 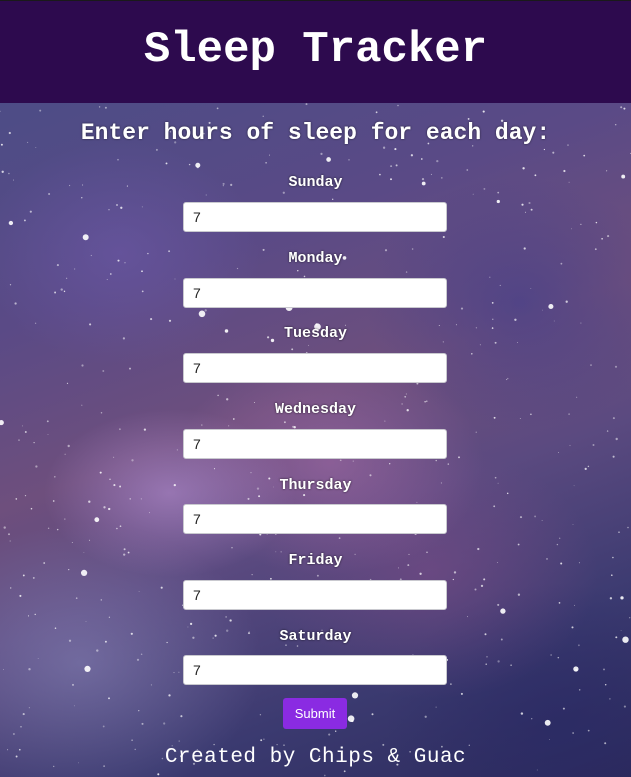 What do you see at coordinates (315, 293) in the screenshot?
I see `hours-input-monday` at bounding box center [315, 293].